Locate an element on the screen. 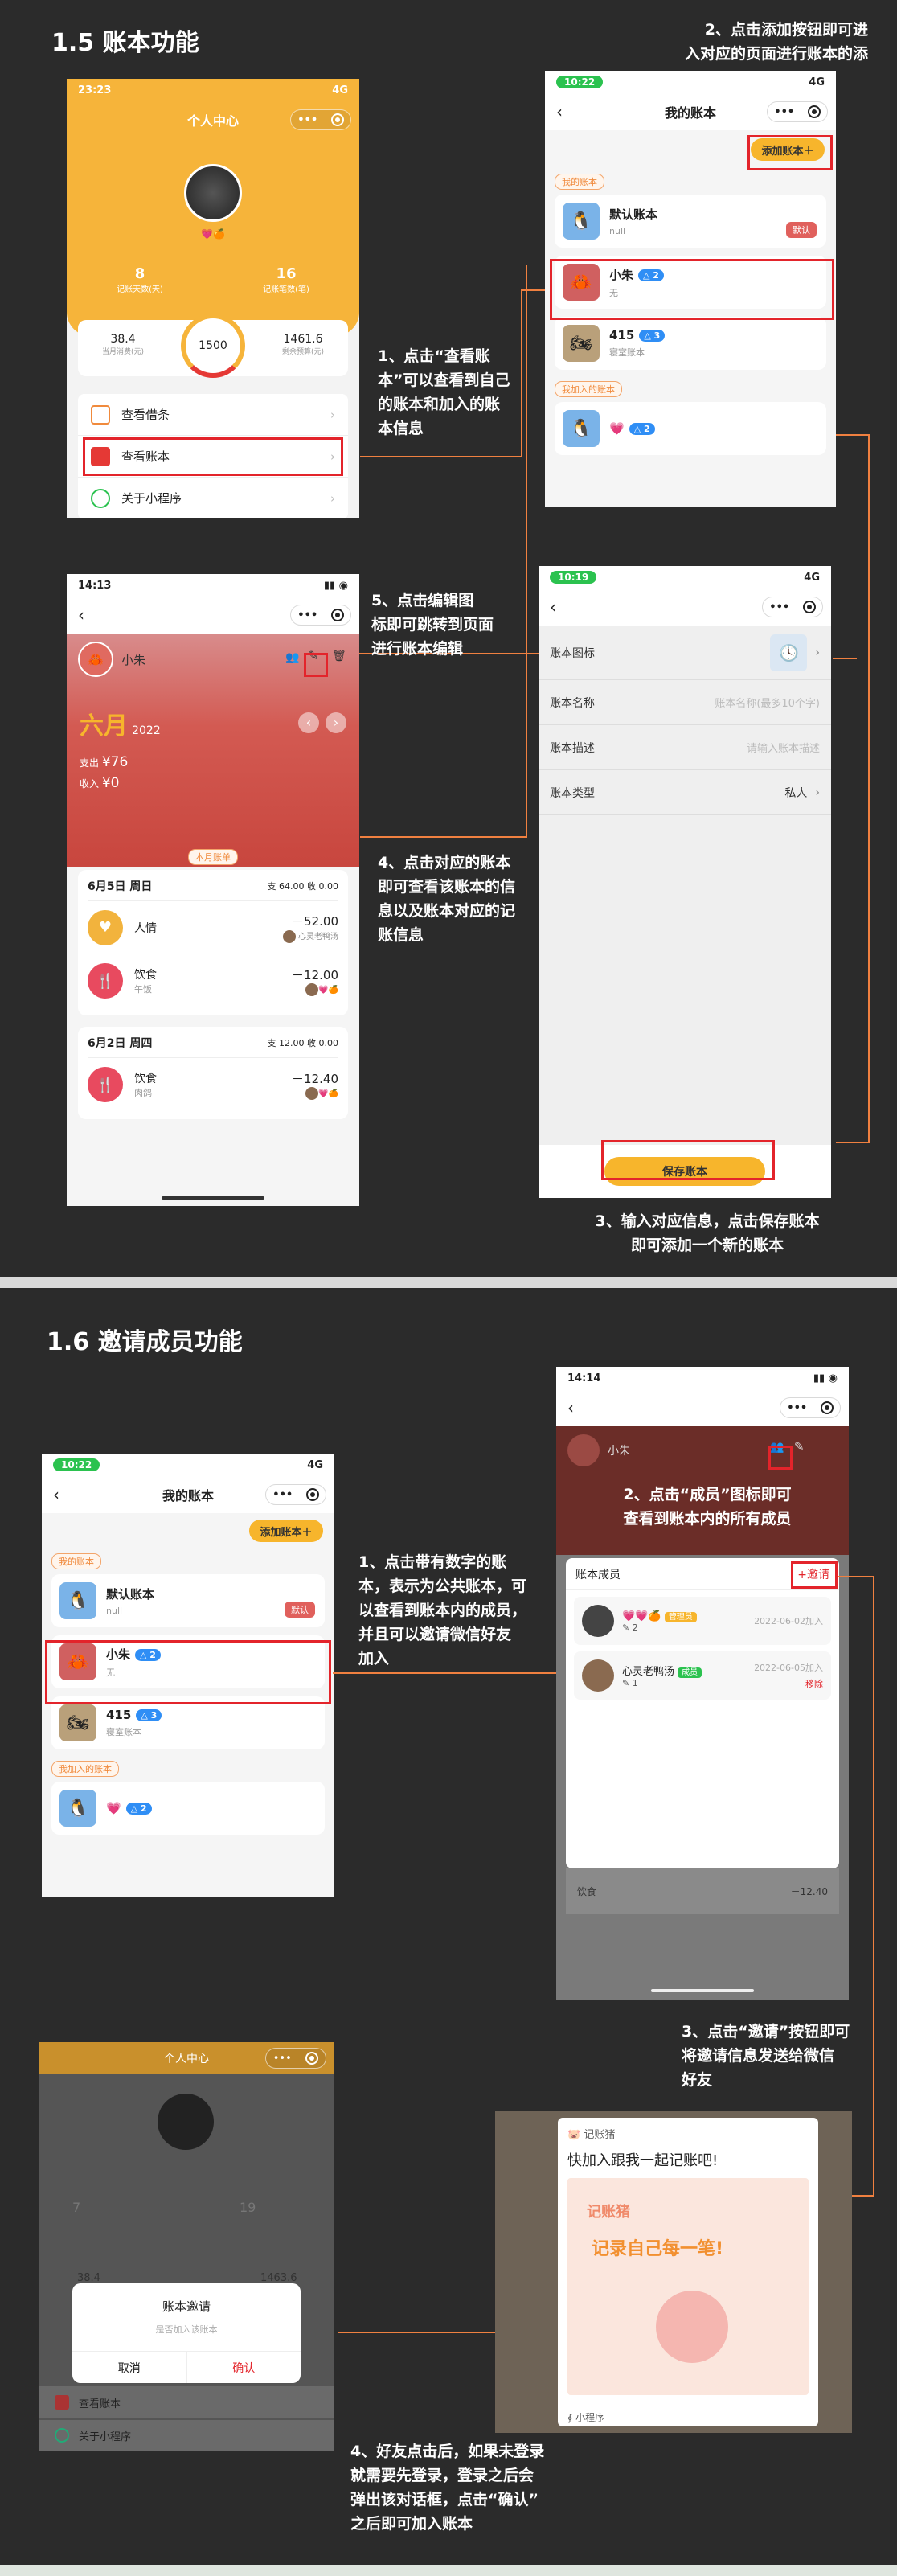  delete-icon: 🗑 is located at coordinates (339, 656).